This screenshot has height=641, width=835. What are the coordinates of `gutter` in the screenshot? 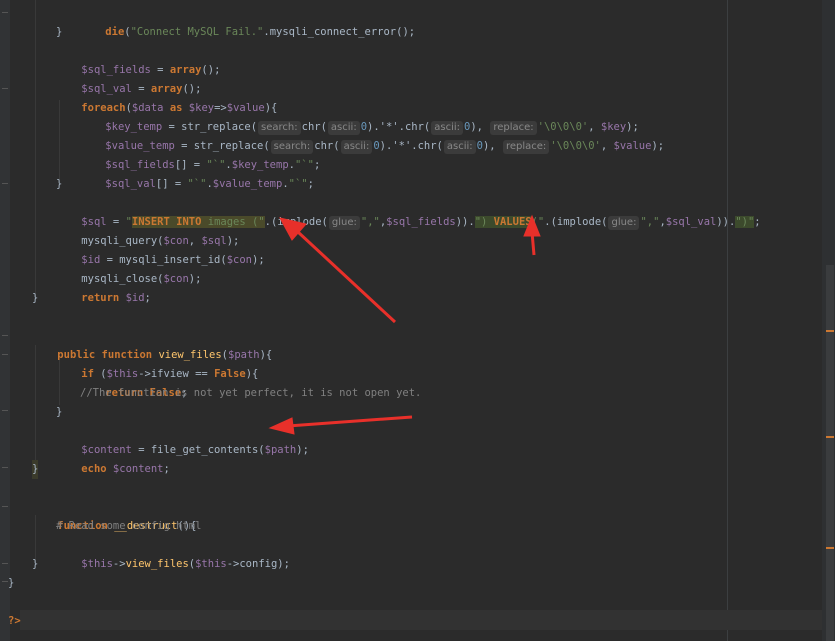 It's located at (5, 320).